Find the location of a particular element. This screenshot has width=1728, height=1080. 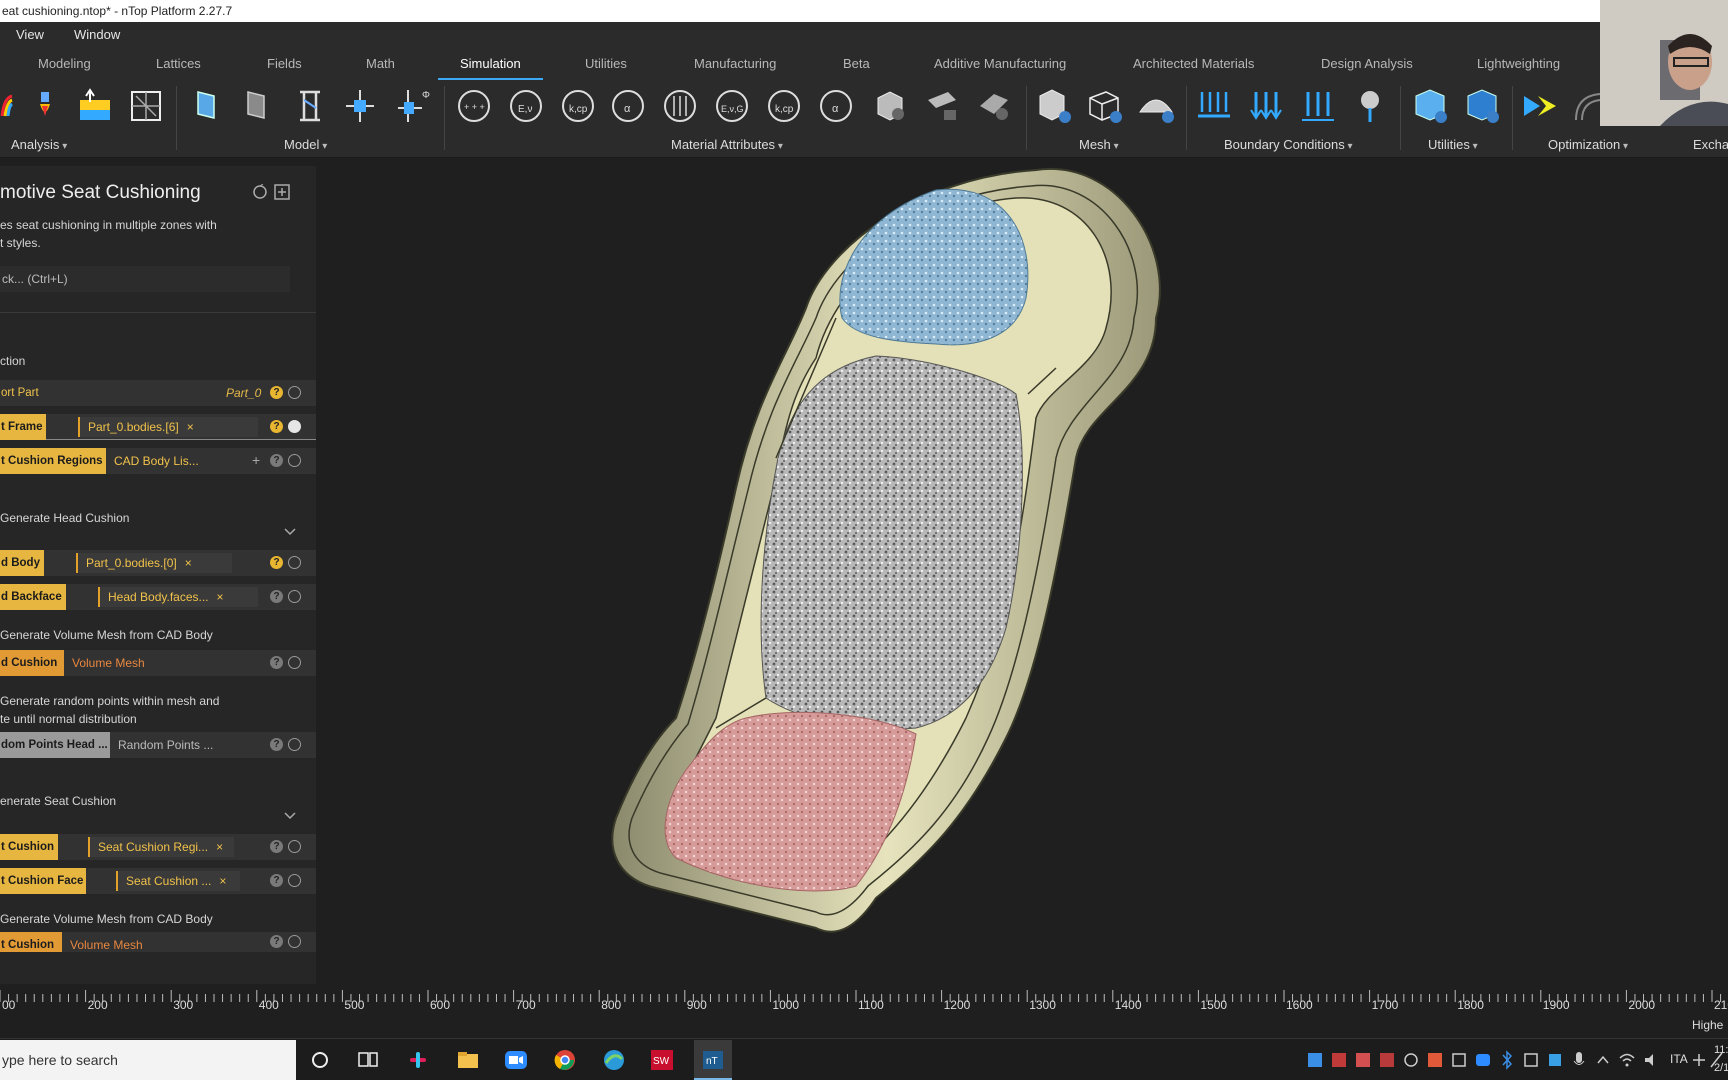

tab-simulation: Simulation is located at coordinates (490, 68).